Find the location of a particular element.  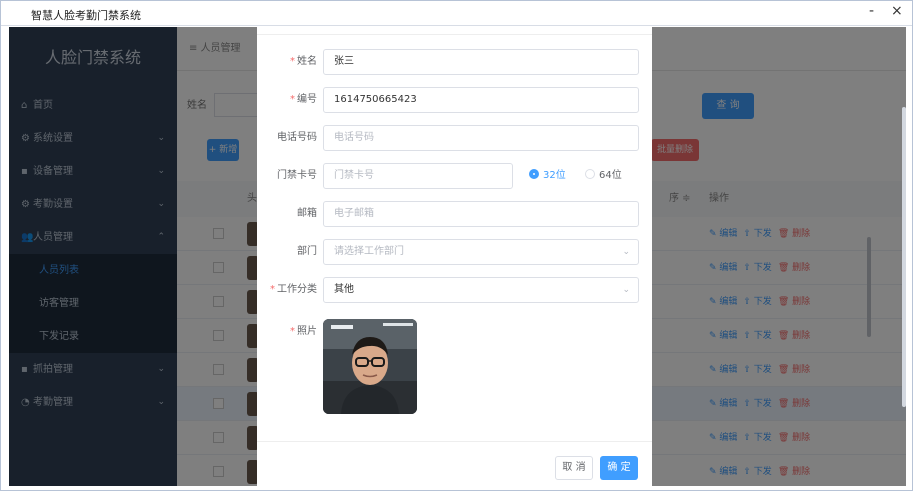

email-field: 电子邮箱 is located at coordinates (481, 214).